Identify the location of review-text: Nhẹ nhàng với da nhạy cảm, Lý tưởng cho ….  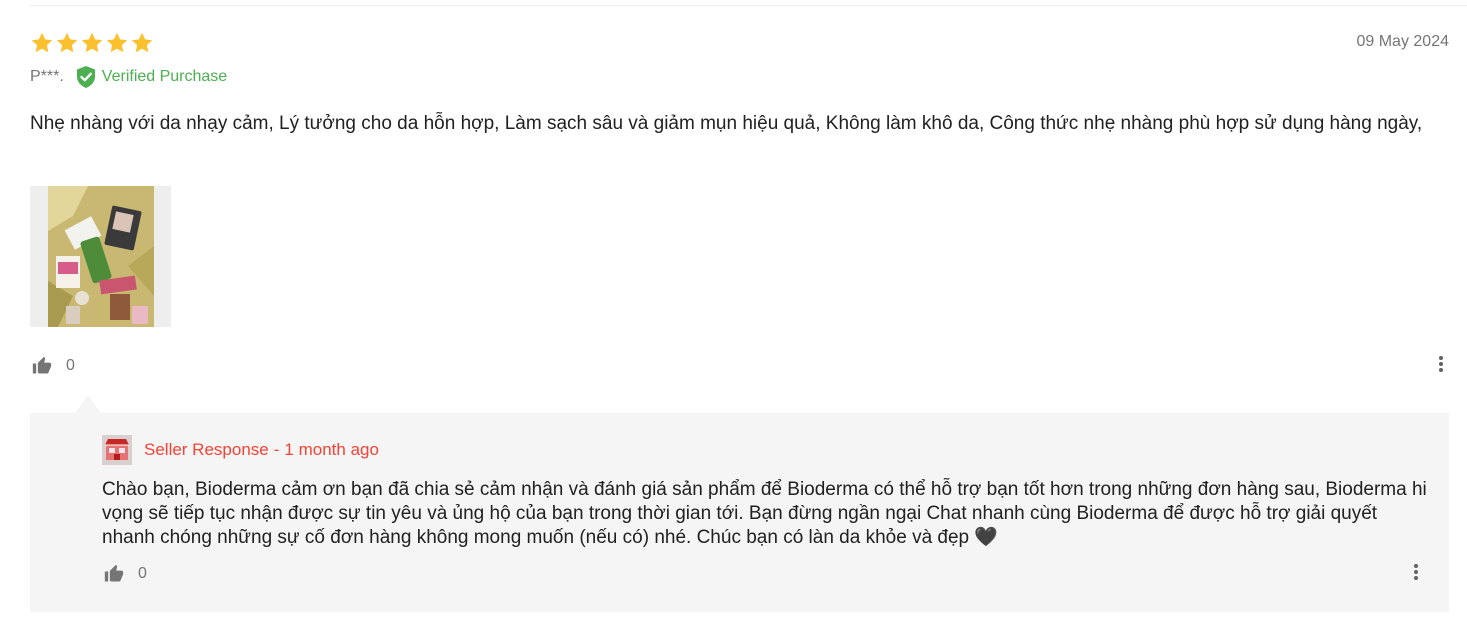
(726, 123).